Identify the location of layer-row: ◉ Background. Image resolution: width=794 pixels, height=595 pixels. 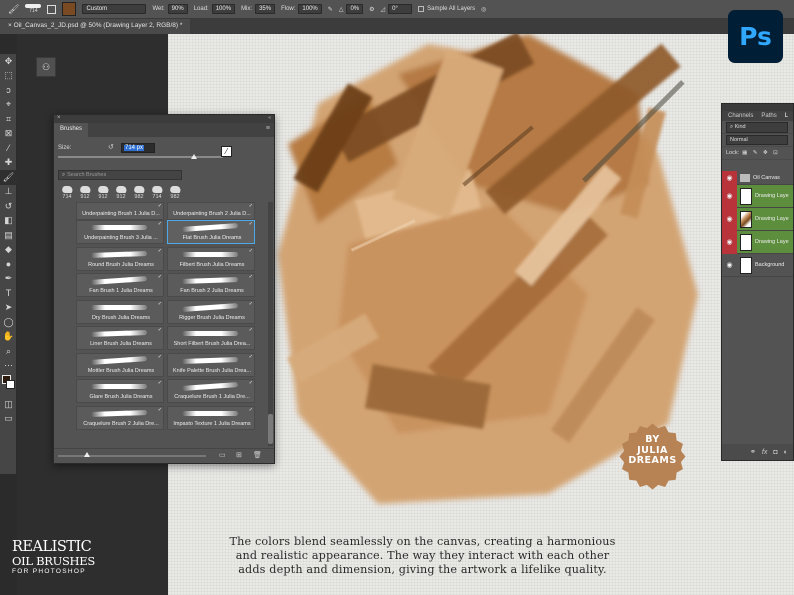
(757, 265).